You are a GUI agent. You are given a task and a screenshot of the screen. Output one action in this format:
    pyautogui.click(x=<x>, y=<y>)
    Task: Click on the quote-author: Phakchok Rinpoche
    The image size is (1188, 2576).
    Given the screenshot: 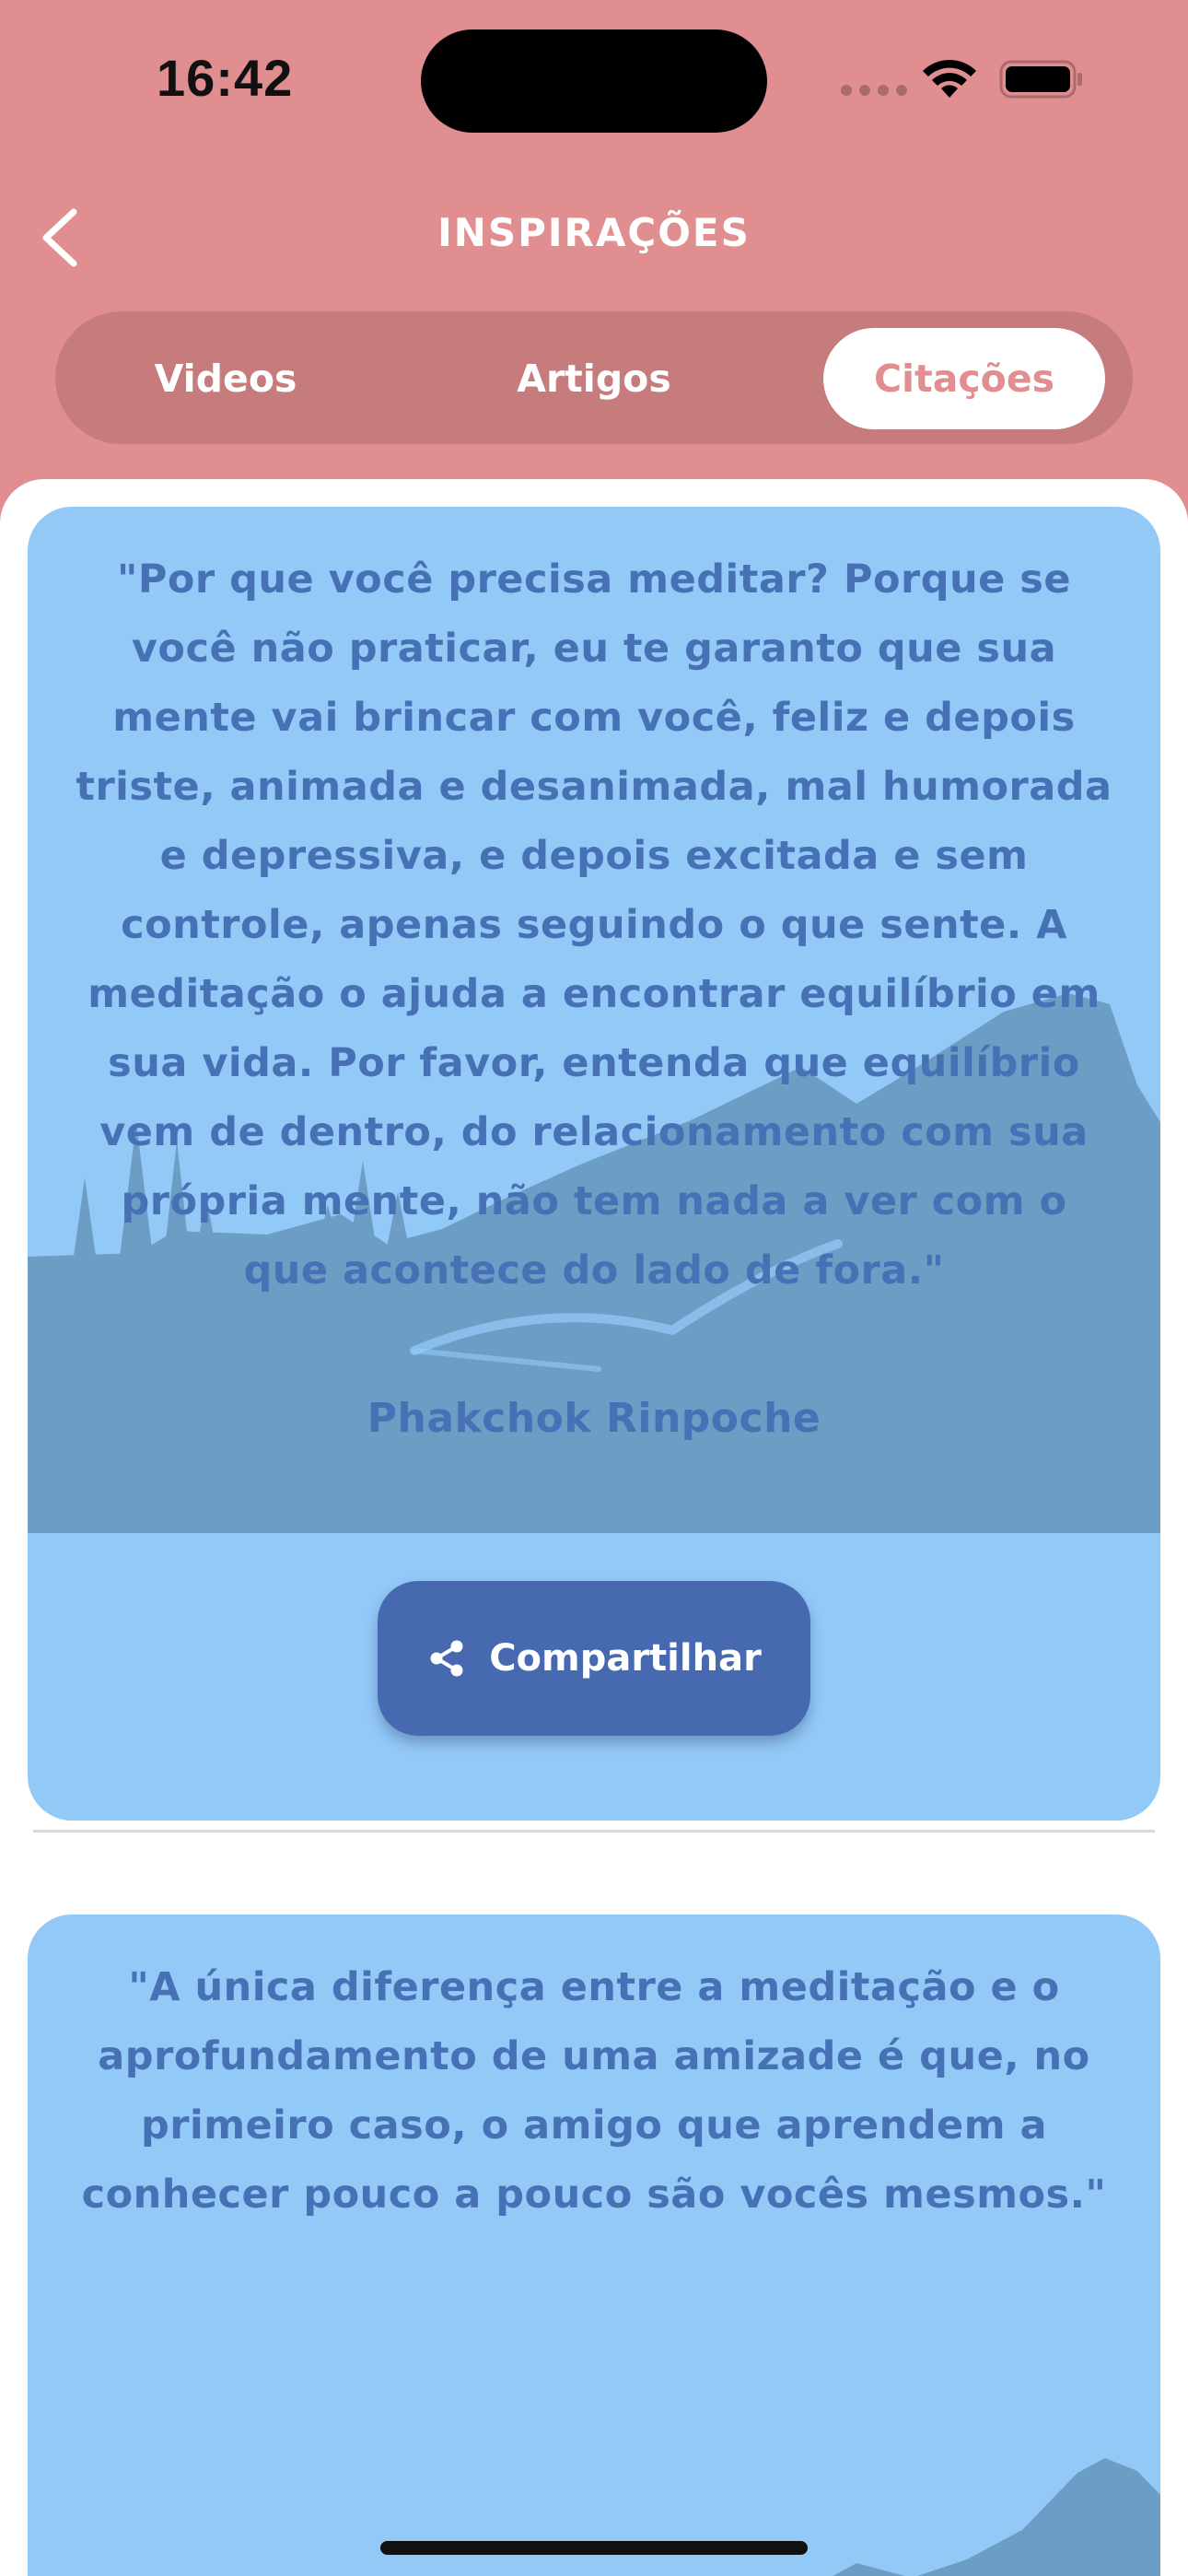 What is the action you would take?
    pyautogui.click(x=594, y=1418)
    